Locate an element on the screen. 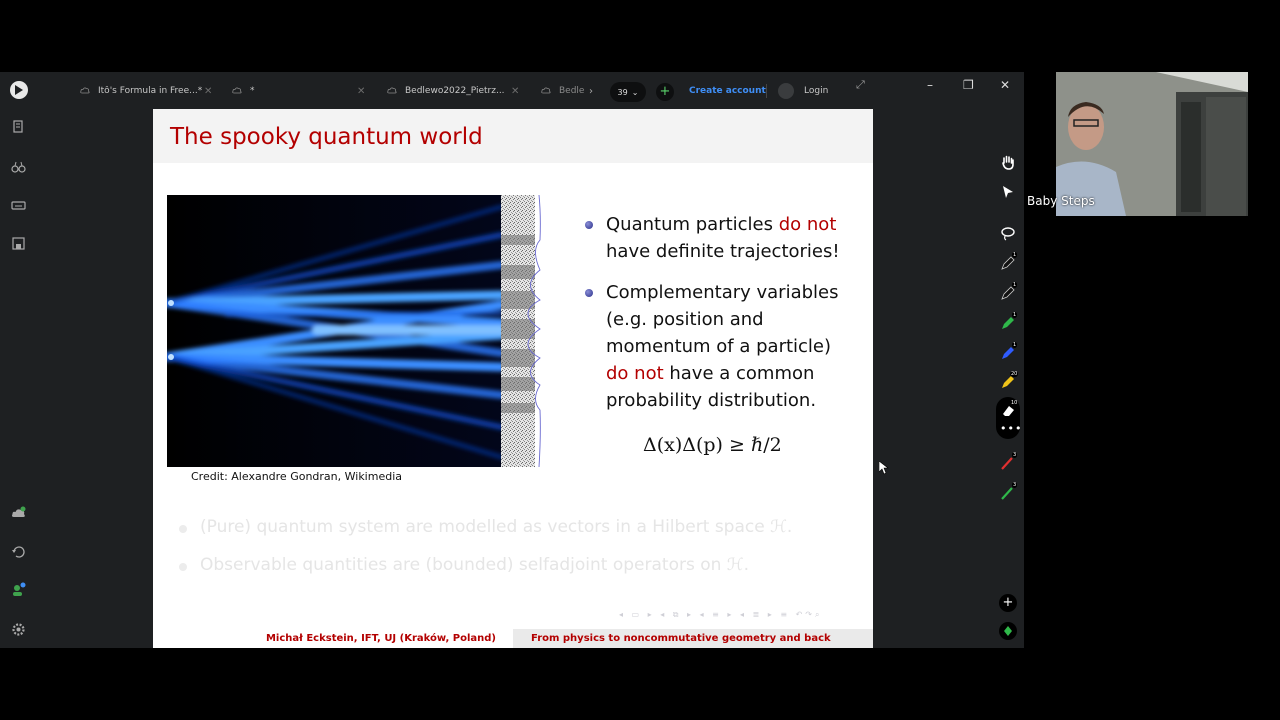 The height and width of the screenshot is (720, 1280). bullet-1-text-b: have definite trajectories! is located at coordinates (723, 251).